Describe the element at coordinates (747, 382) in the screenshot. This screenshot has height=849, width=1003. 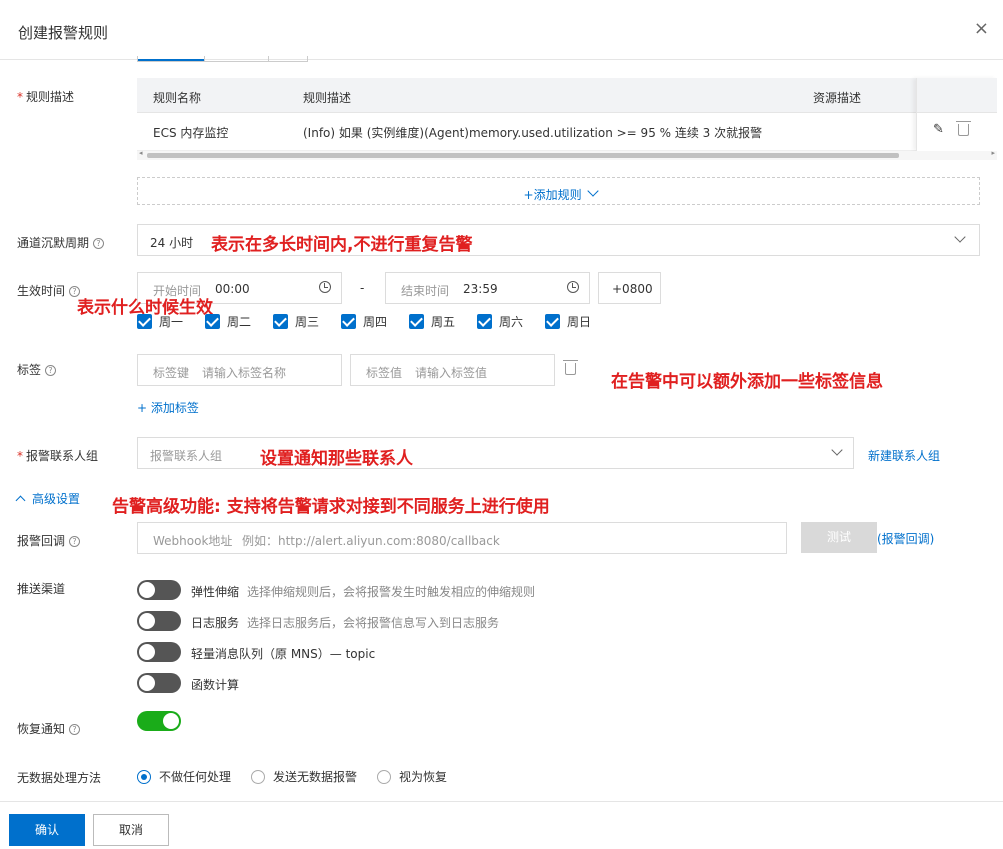
I see `tags-annotation: 在告警中可以额外添加一些标签信息` at that location.